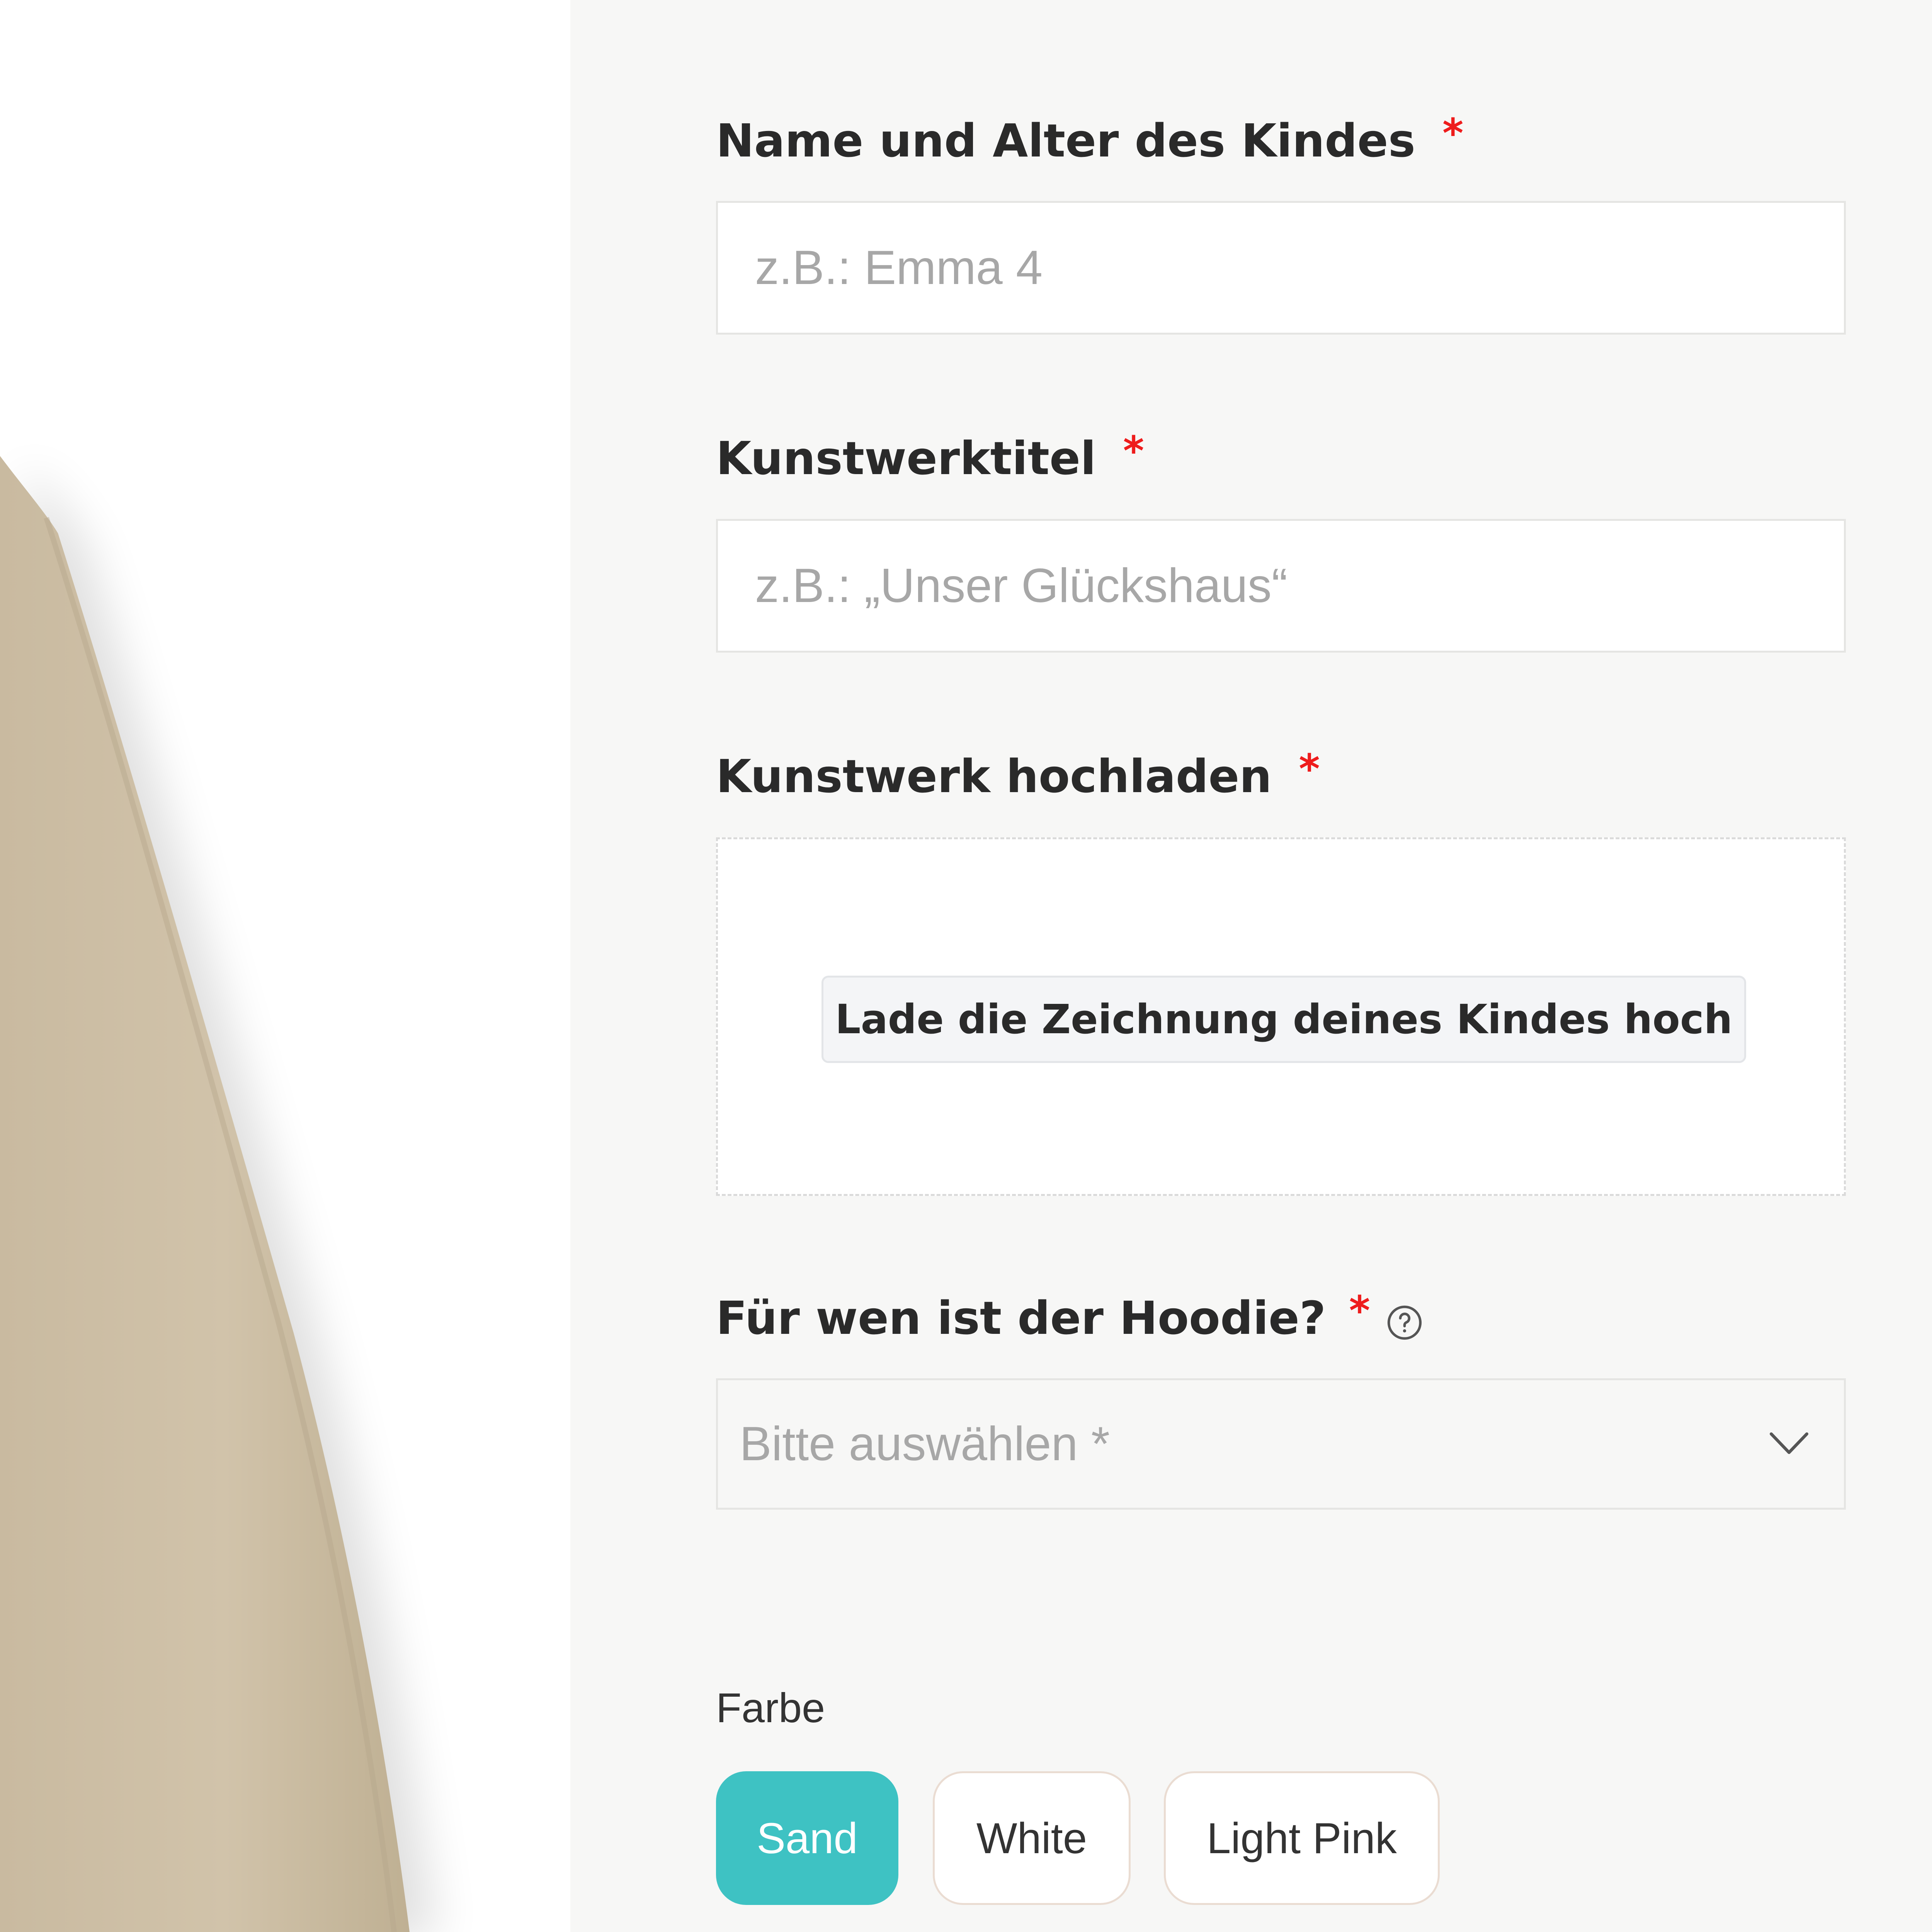 This screenshot has width=1932, height=1932. I want to click on color-label: Farbe, so click(770, 1708).